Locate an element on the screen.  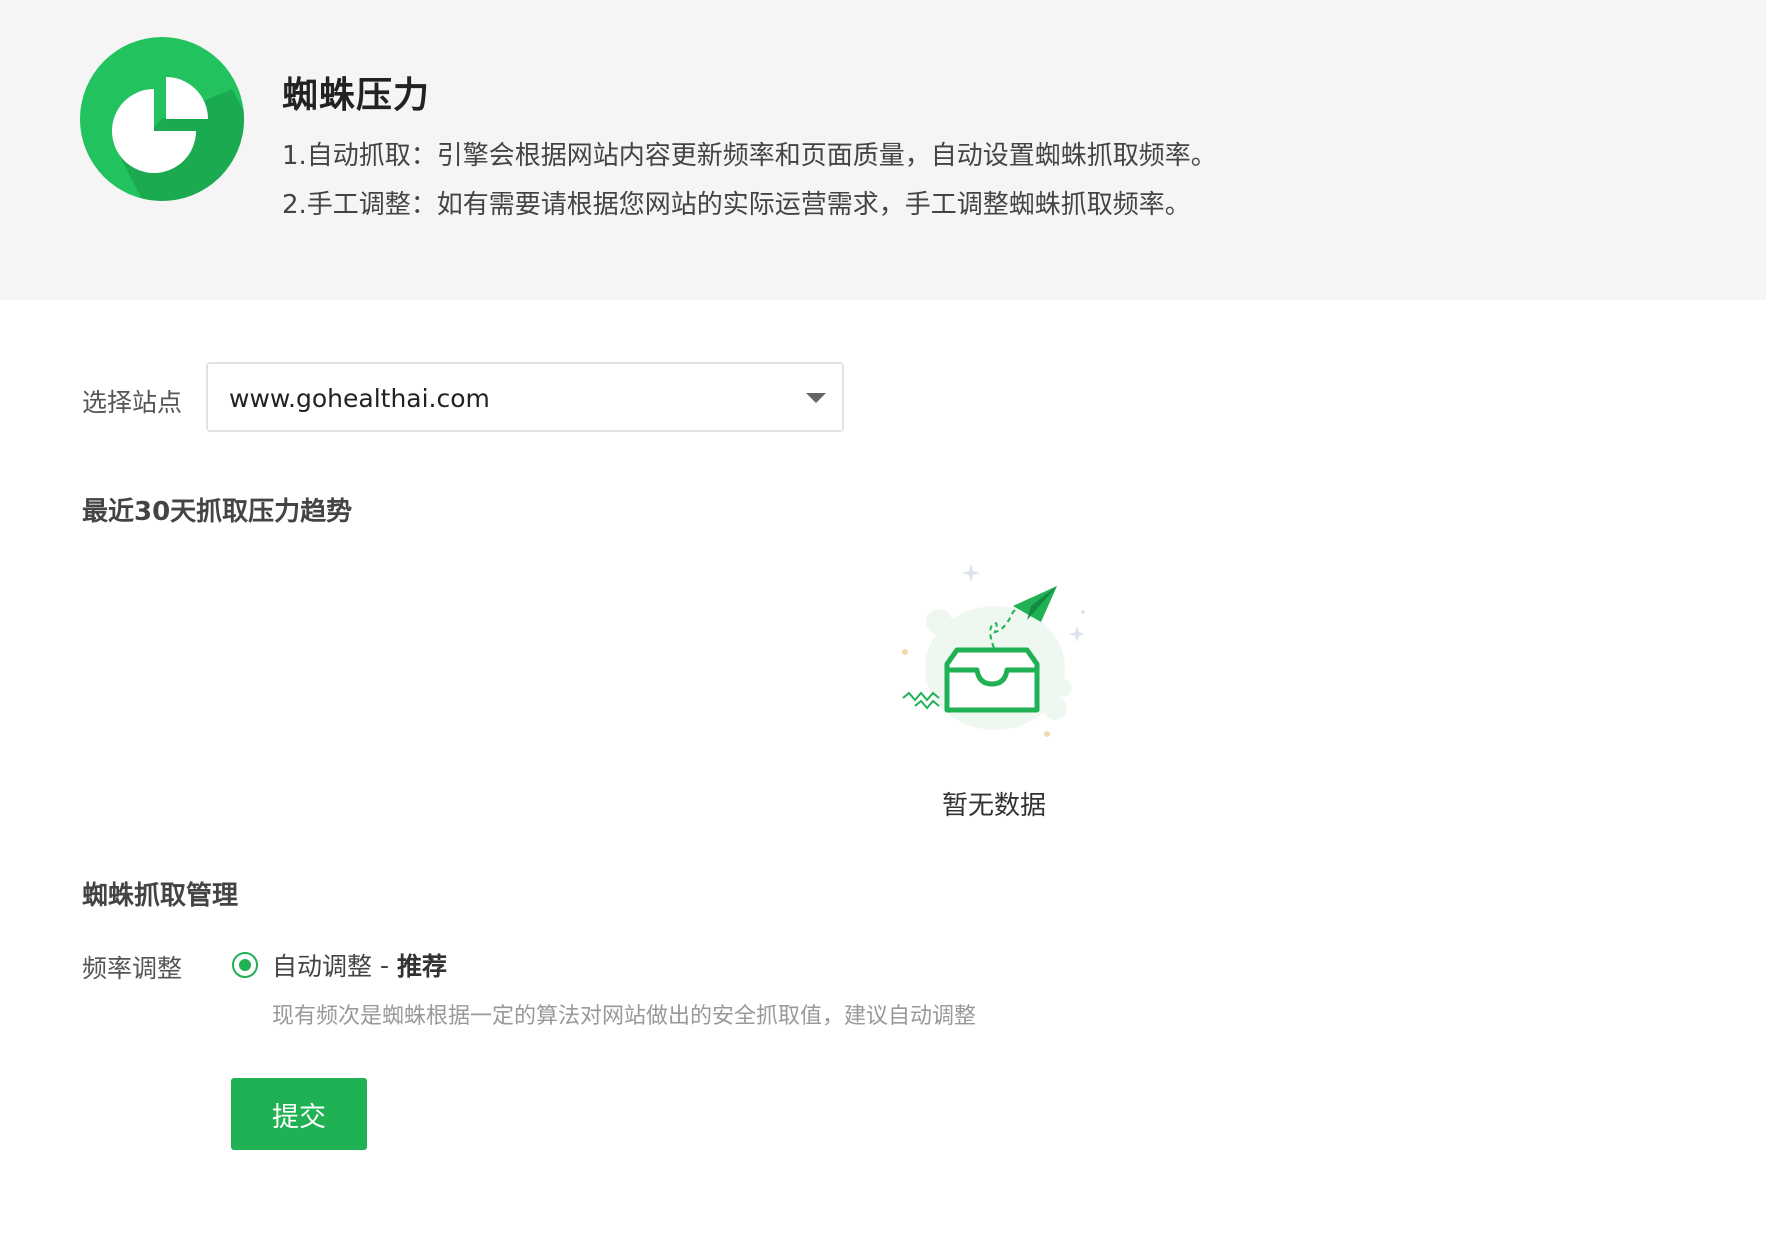
auto-adjust-radio: 自动调整 - 推荐 is located at coordinates (339, 965).